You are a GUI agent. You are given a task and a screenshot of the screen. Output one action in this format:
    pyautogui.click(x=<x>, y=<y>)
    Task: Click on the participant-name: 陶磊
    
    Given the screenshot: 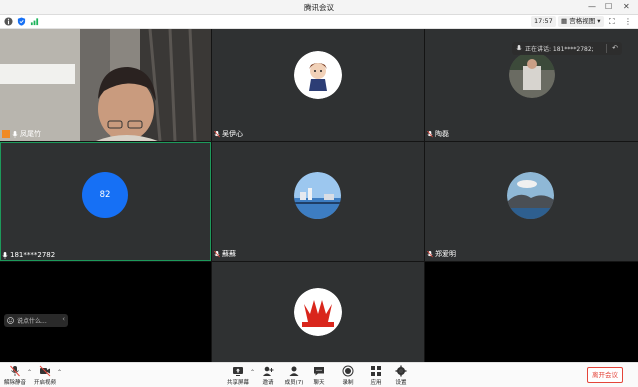 What is the action you would take?
    pyautogui.click(x=442, y=134)
    